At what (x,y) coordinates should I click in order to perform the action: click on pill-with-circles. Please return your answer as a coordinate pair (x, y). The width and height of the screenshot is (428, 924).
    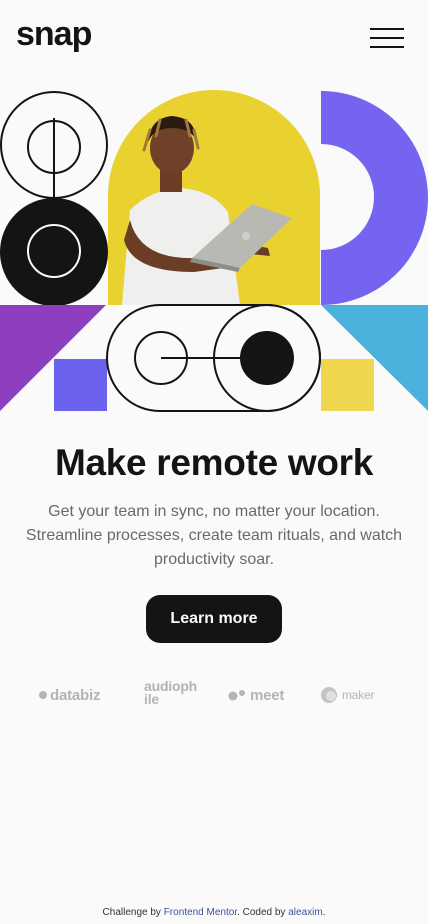
    Looking at the image, I should click on (213, 358).